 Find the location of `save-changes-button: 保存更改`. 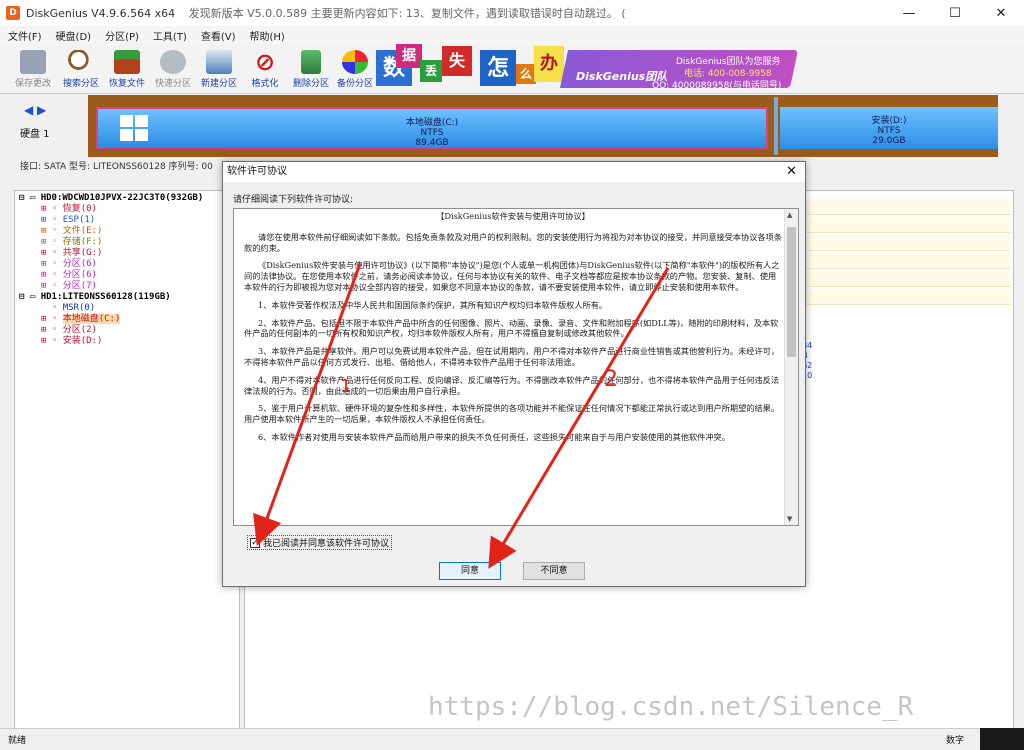

save-changes-button: 保存更改 is located at coordinates (33, 70).